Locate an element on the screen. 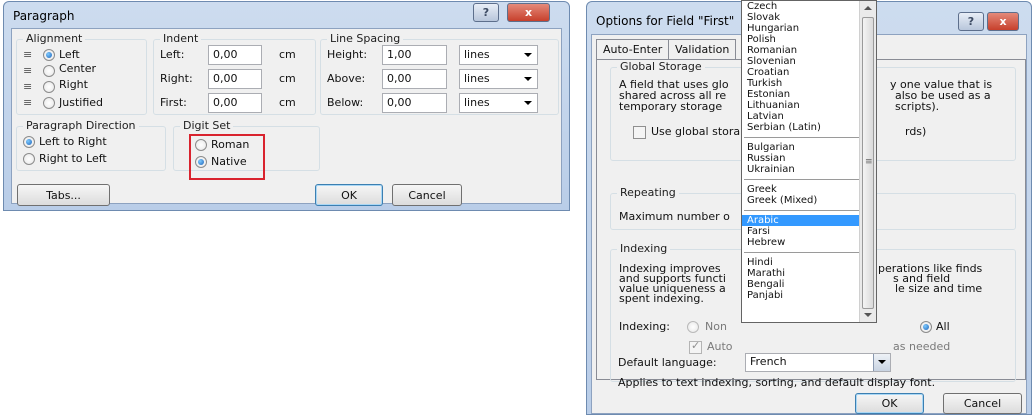 The image size is (1034, 416). language-option: Hindi is located at coordinates (801, 262).